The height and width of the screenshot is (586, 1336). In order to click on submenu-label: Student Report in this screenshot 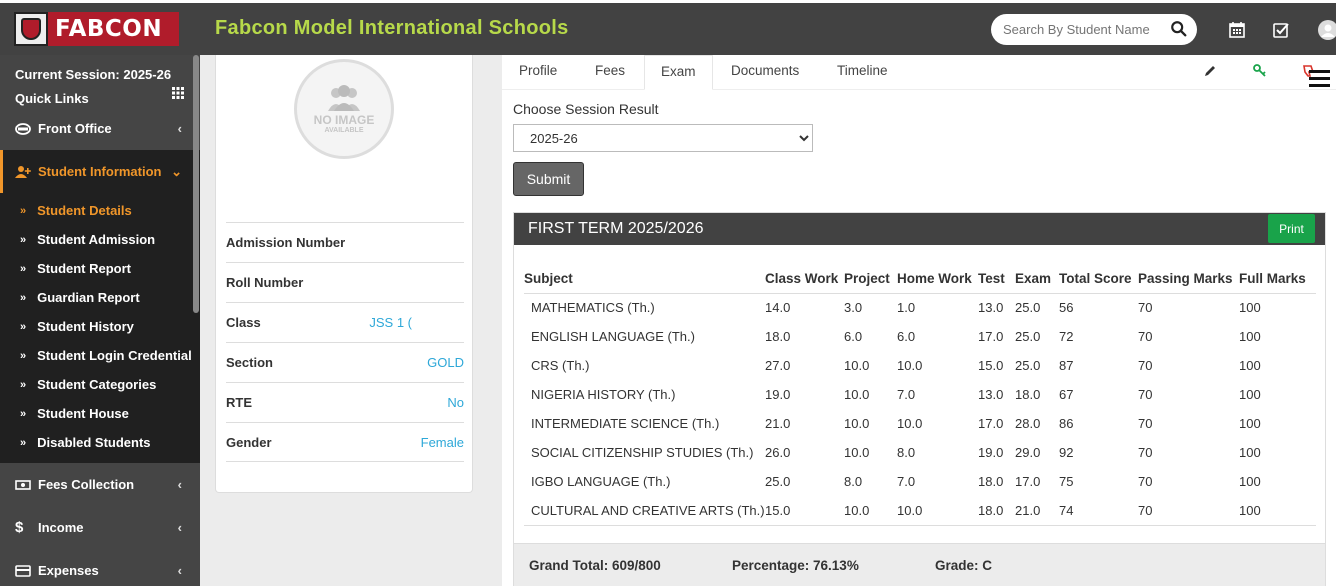, I will do `click(84, 268)`.